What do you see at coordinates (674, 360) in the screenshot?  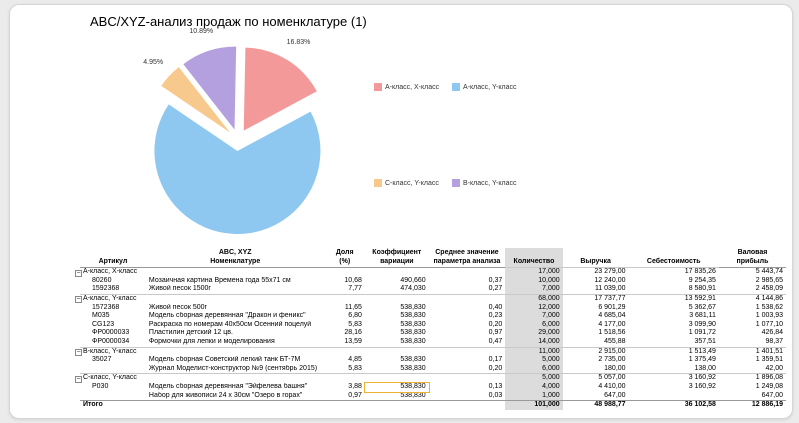 I see `cost-cell: 1 375,49` at bounding box center [674, 360].